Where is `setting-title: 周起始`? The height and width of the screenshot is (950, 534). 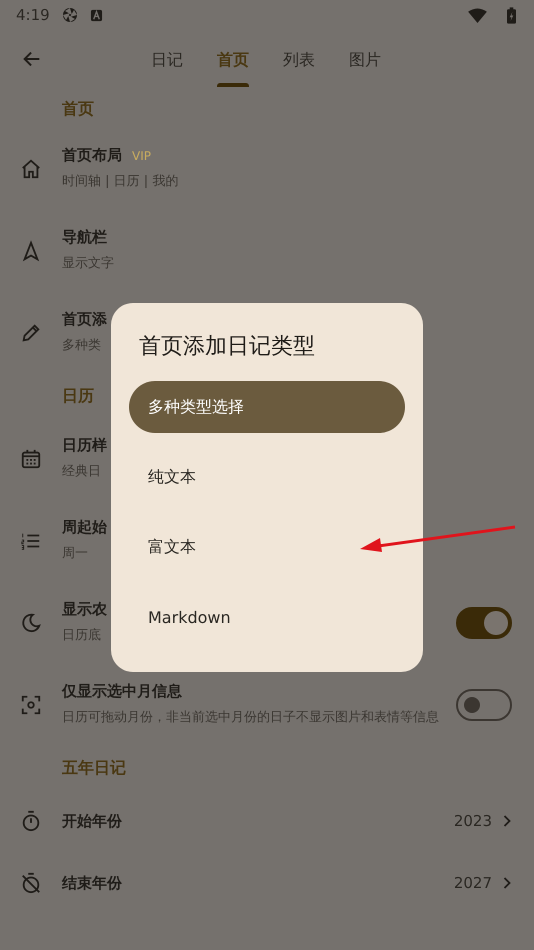
setting-title: 周起始 is located at coordinates (84, 527).